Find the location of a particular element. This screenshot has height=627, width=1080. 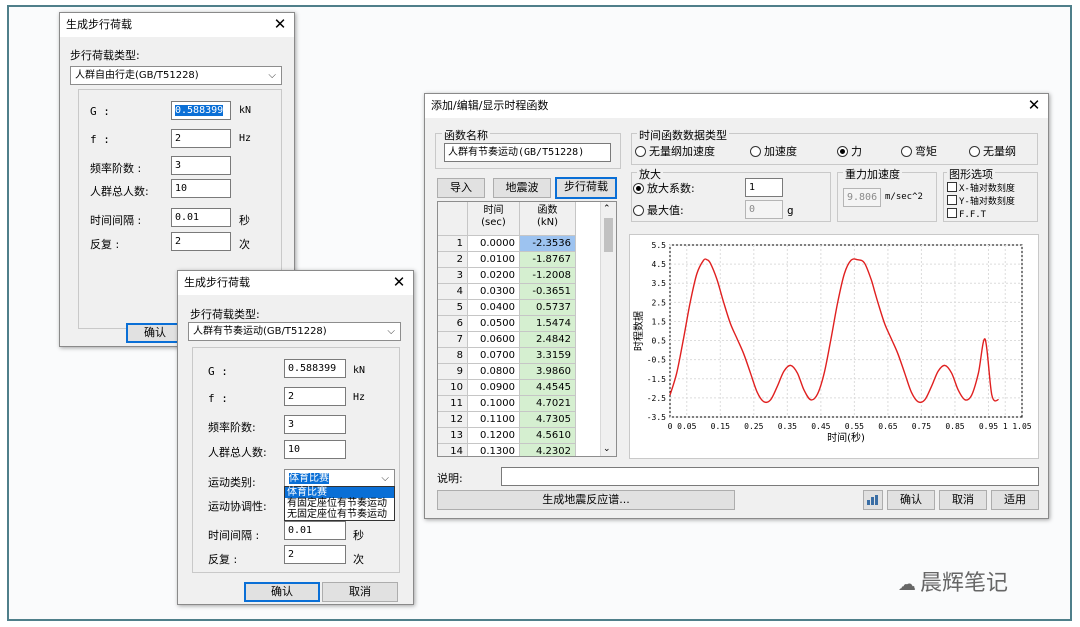

y-log-checkbox: Y-轴对数刻度 is located at coordinates (981, 202).